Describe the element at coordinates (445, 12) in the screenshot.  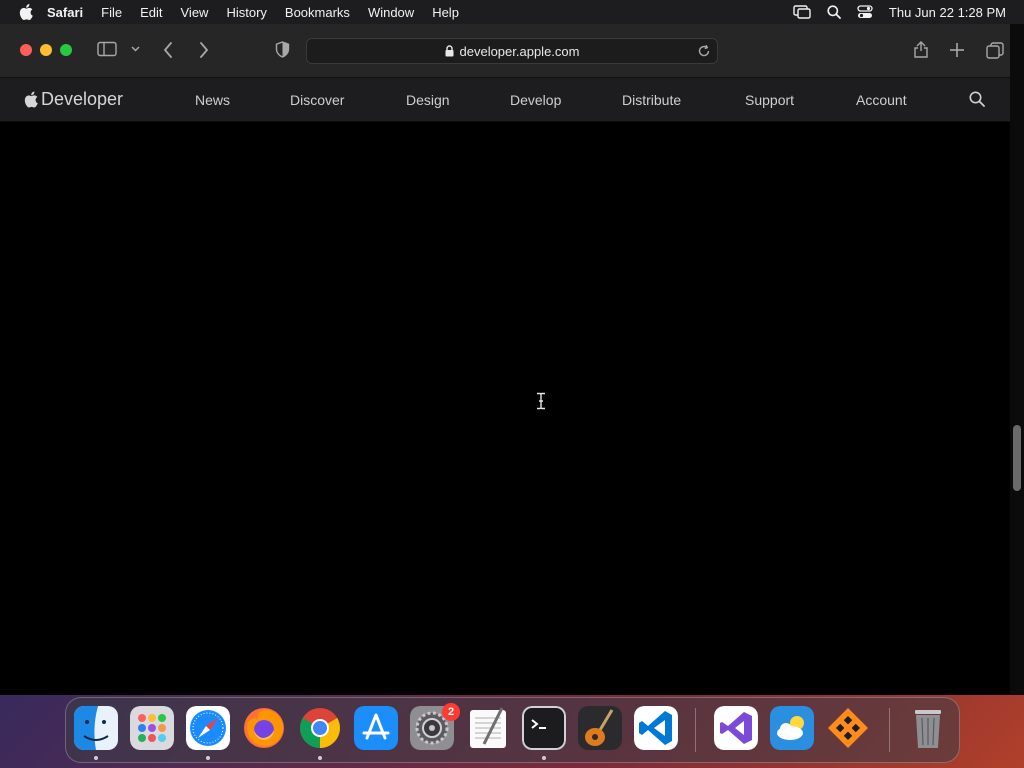
I see `menu-help: Help` at that location.